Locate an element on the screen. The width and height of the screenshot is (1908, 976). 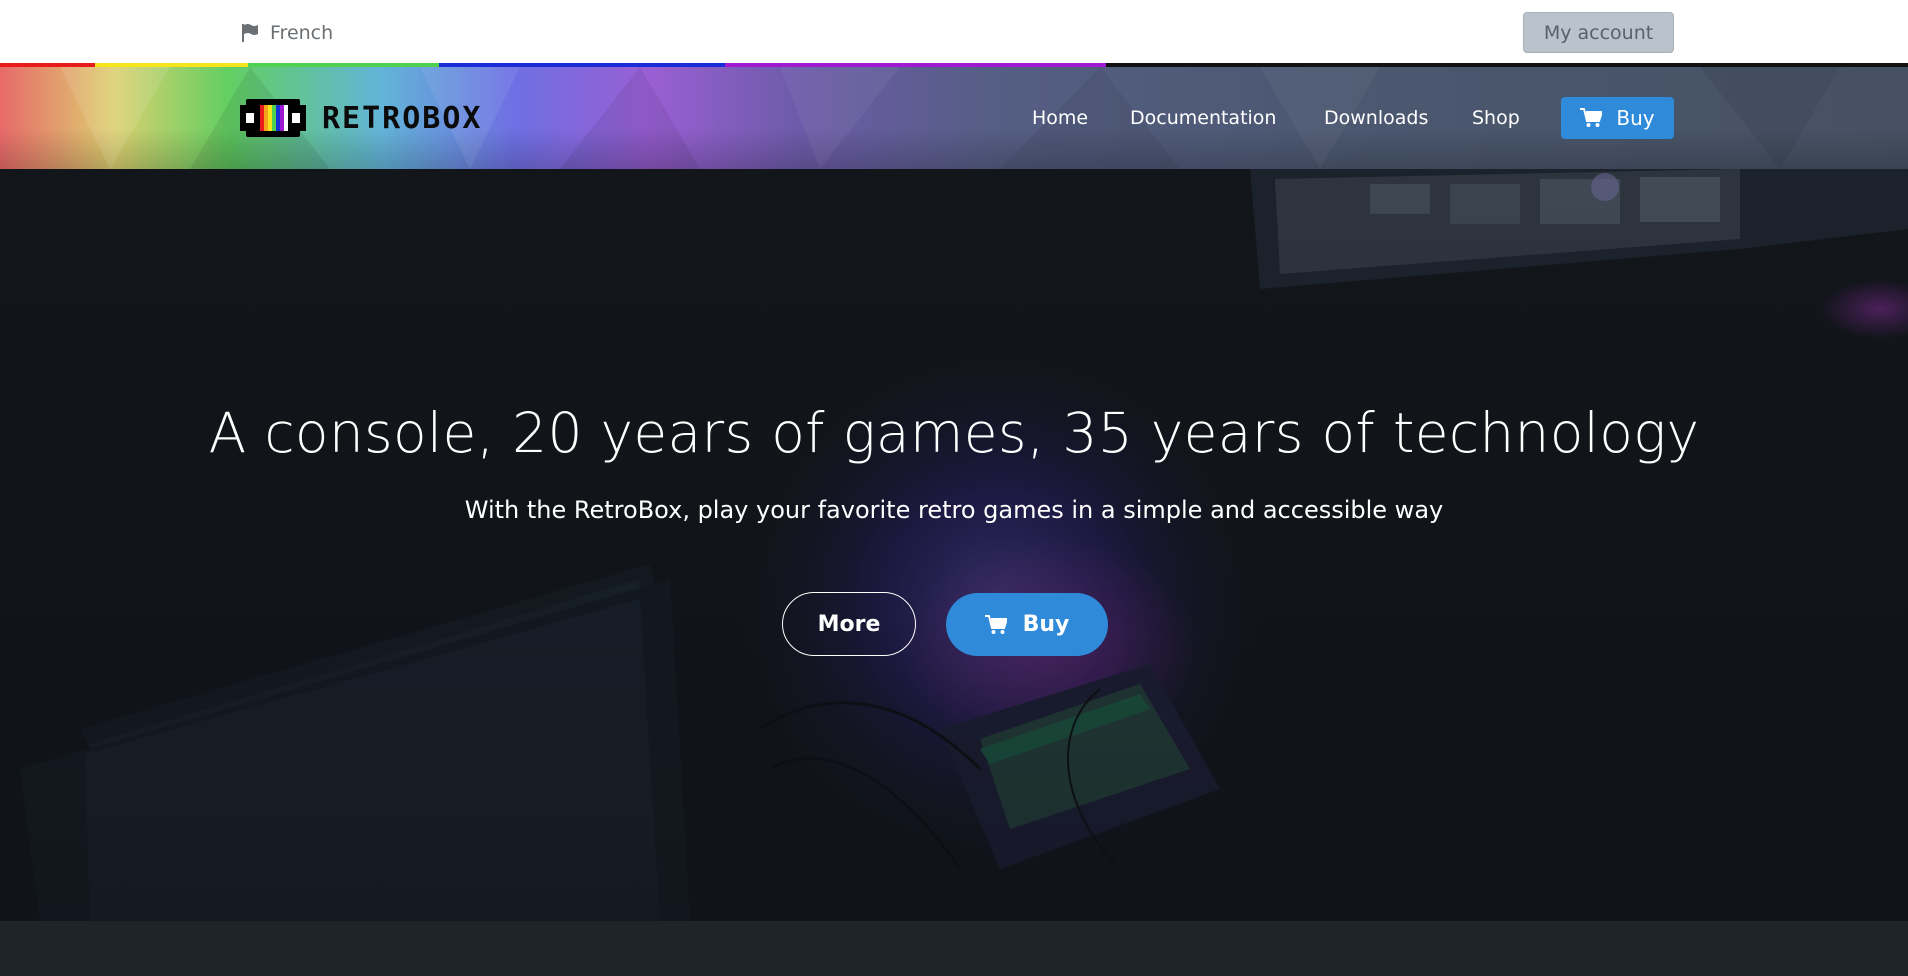
flag-icon is located at coordinates (250, 33).